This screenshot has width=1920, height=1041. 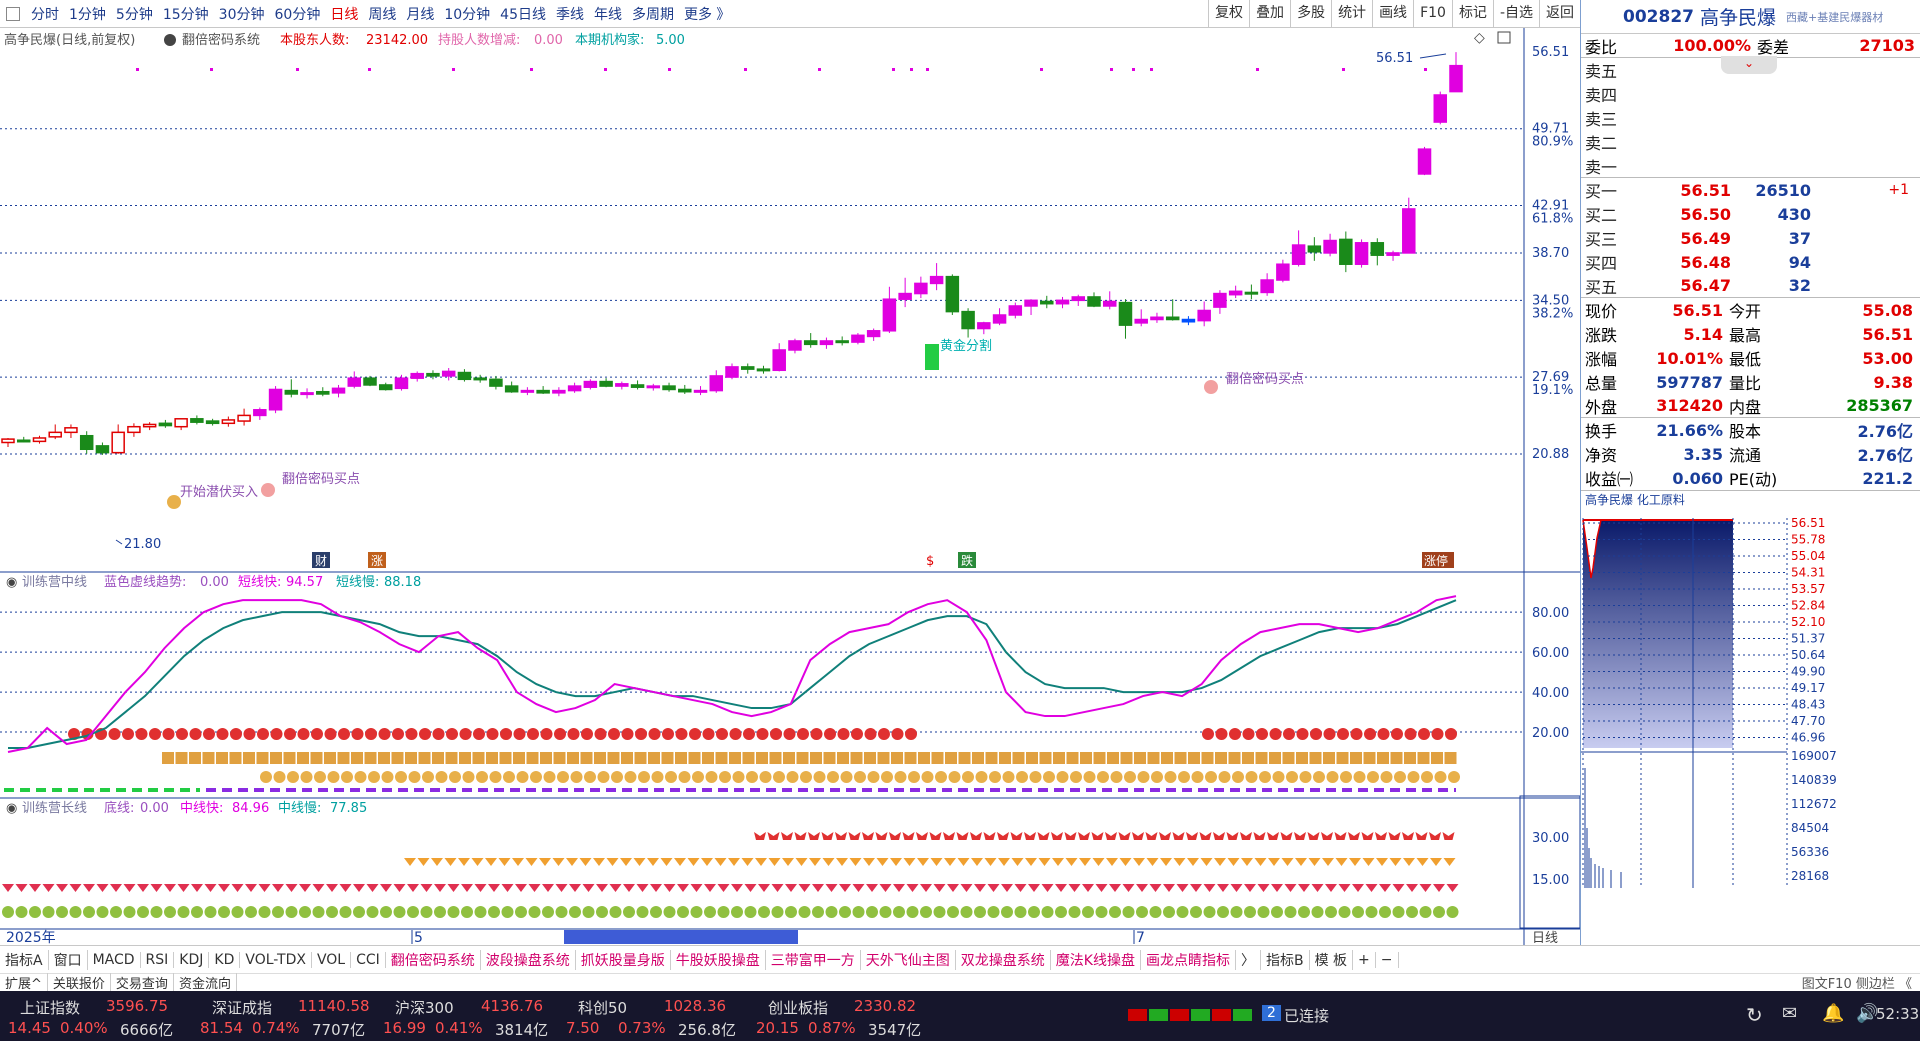 What do you see at coordinates (1789, 1013) in the screenshot?
I see `chat-icon: ✉` at bounding box center [1789, 1013].